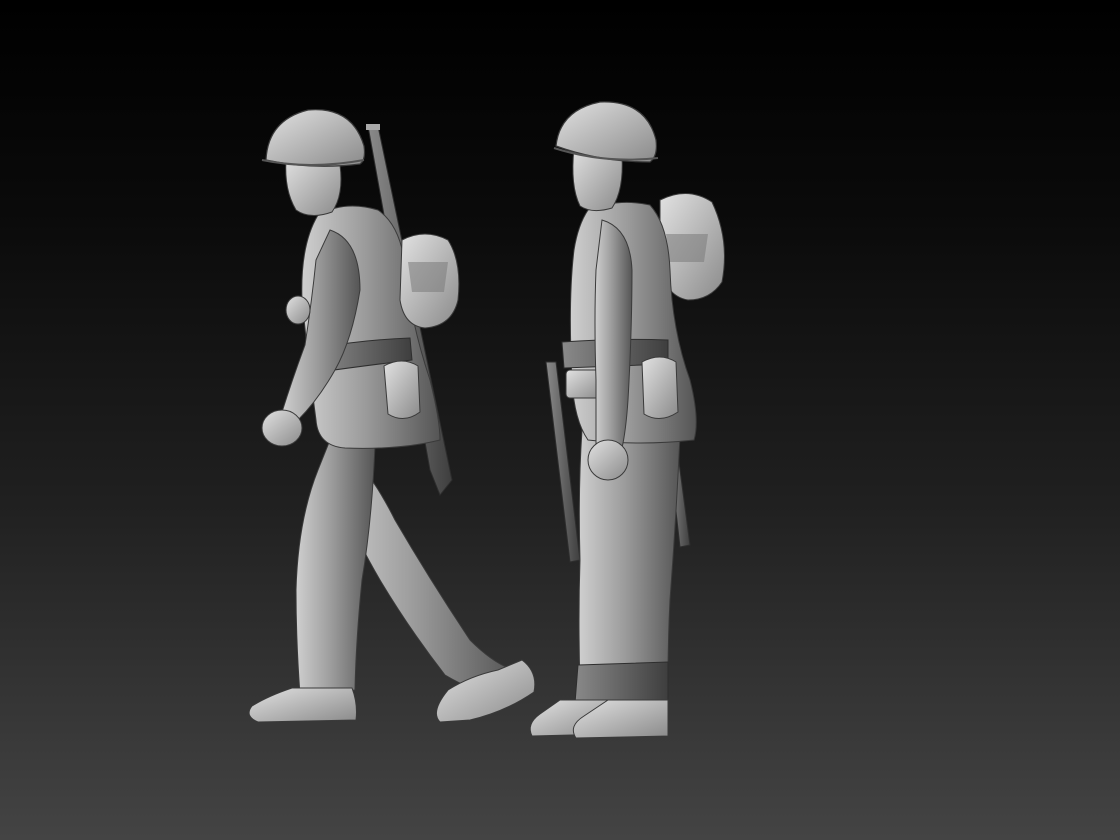 This screenshot has width=1120, height=840. Describe the element at coordinates (302, 705) in the screenshot. I see `front-boot` at that location.